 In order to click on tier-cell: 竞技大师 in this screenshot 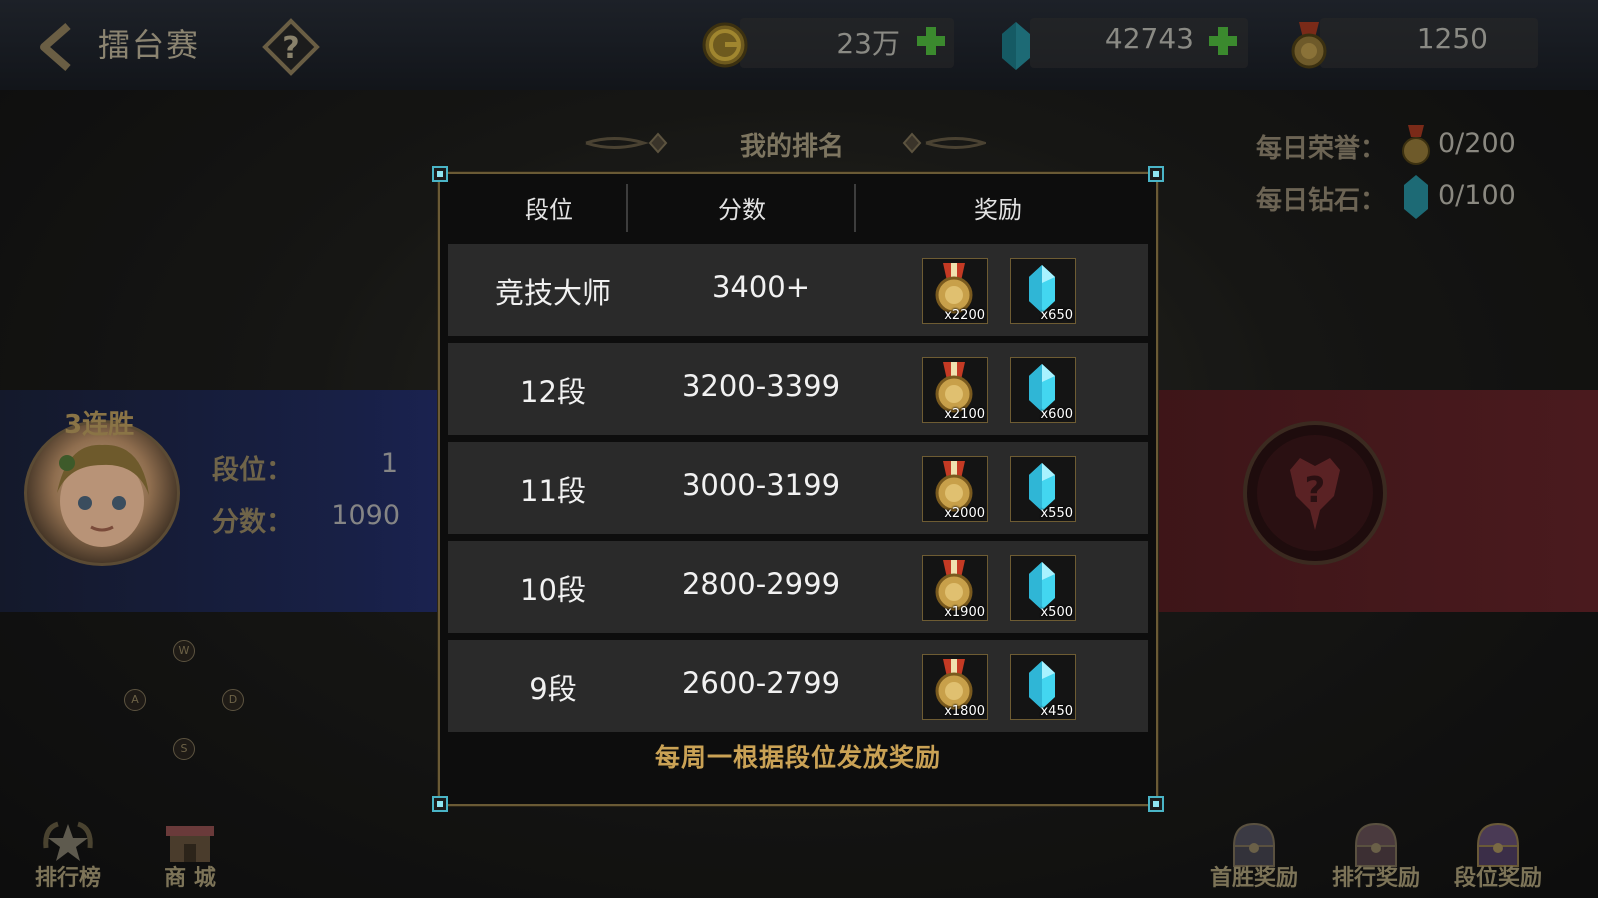, I will do `click(552, 293)`.